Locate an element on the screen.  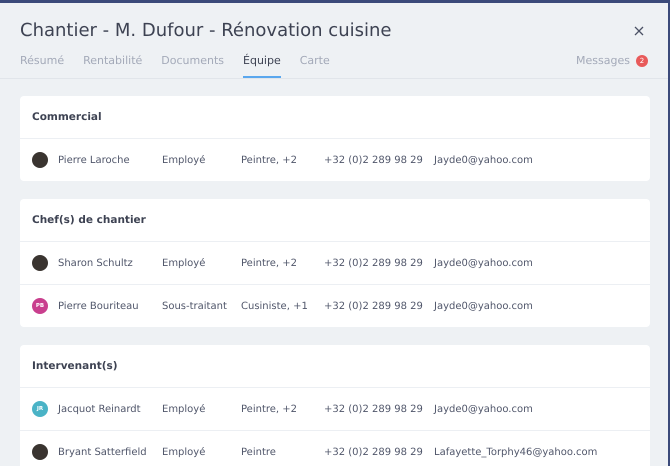
member-name: Bryant Satterfield is located at coordinates (103, 452).